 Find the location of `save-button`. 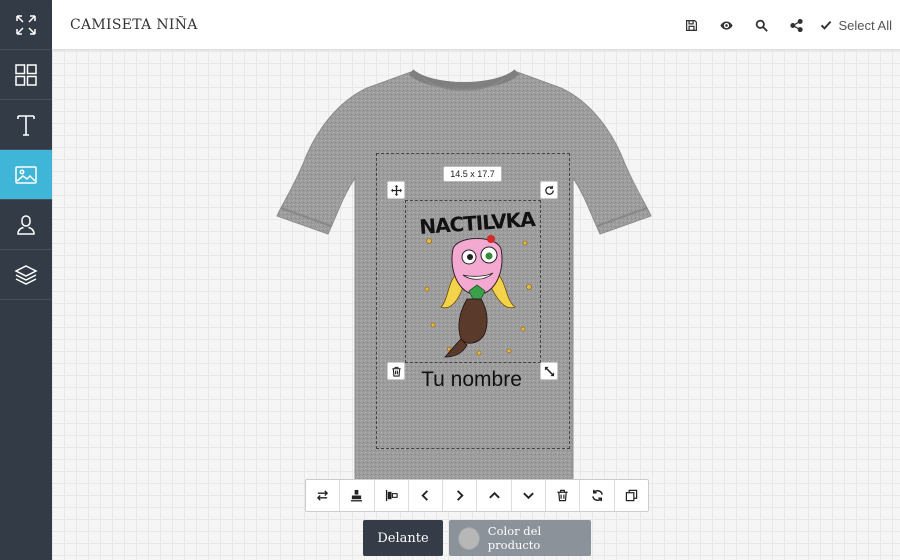

save-button is located at coordinates (691, 25).